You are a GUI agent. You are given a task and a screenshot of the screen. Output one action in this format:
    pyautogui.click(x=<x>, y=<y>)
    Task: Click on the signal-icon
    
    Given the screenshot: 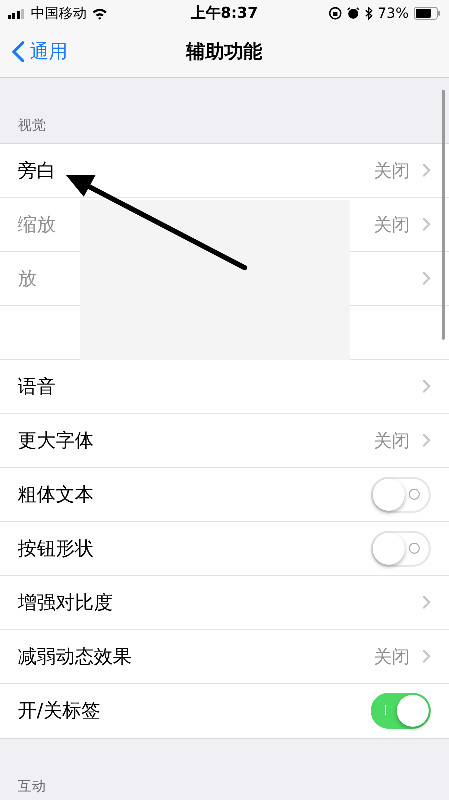 What is the action you would take?
    pyautogui.click(x=17, y=13)
    